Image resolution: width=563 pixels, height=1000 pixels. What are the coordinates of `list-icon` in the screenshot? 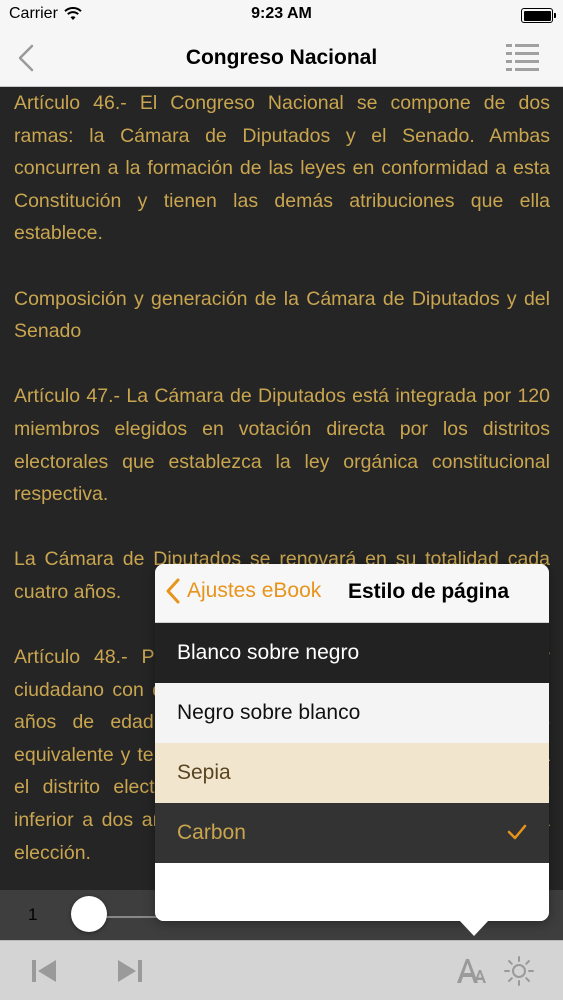 It's located at (523, 58).